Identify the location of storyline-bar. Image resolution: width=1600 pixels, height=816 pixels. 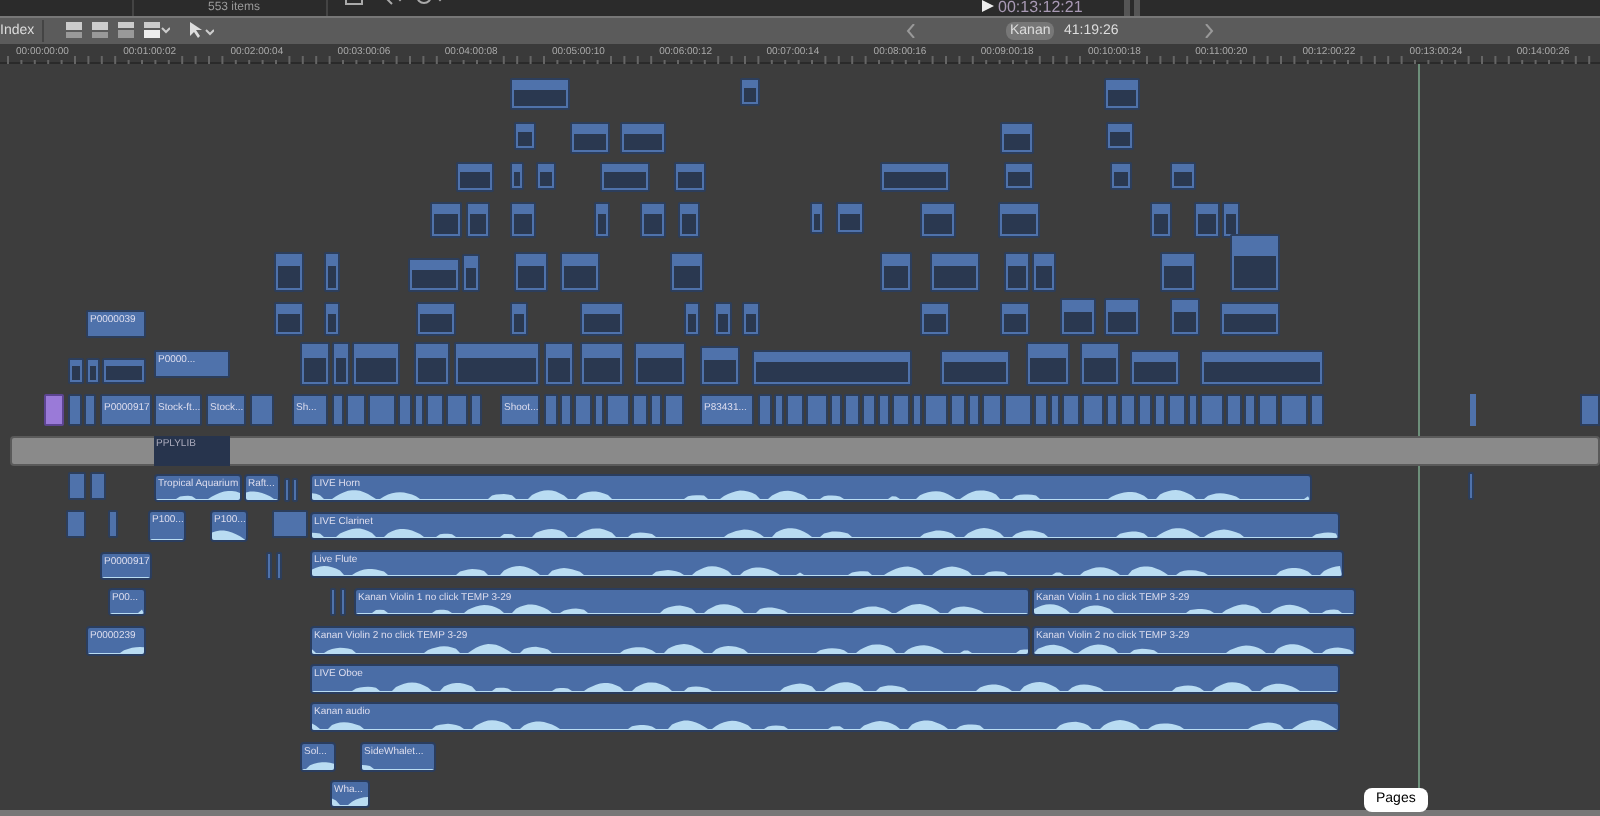
(805, 451).